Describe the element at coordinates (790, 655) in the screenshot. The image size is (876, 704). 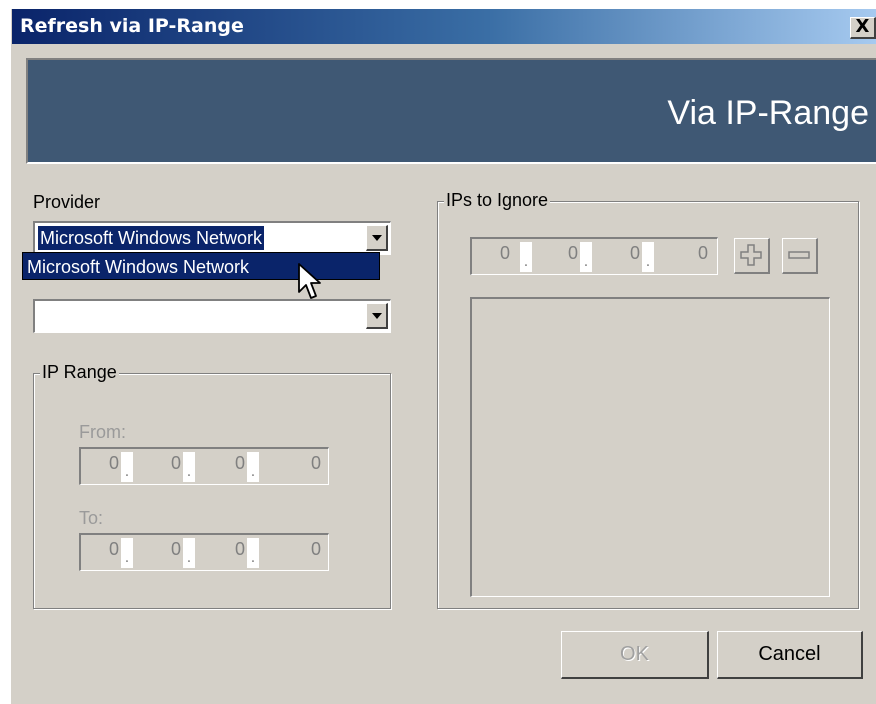
I see `cancel-button: Cancel` at that location.